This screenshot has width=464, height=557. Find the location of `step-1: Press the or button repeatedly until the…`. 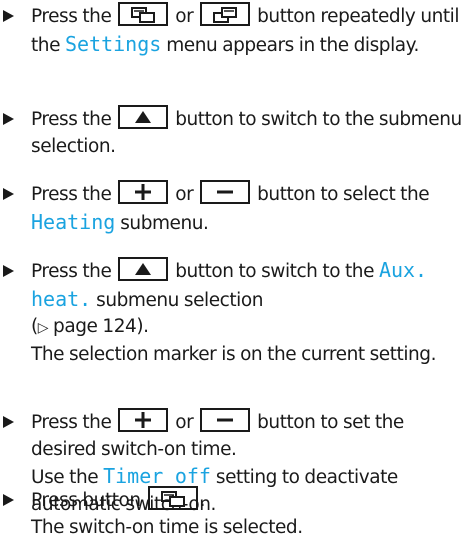

step-1: Press the or button repeatedly until the… is located at coordinates (231, 30).